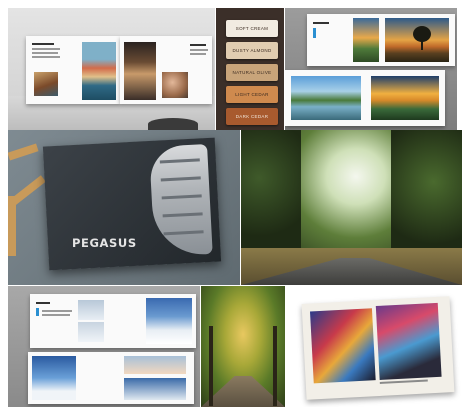 The image size is (464, 410). I want to click on winter-photobook-tile, so click(104, 346).